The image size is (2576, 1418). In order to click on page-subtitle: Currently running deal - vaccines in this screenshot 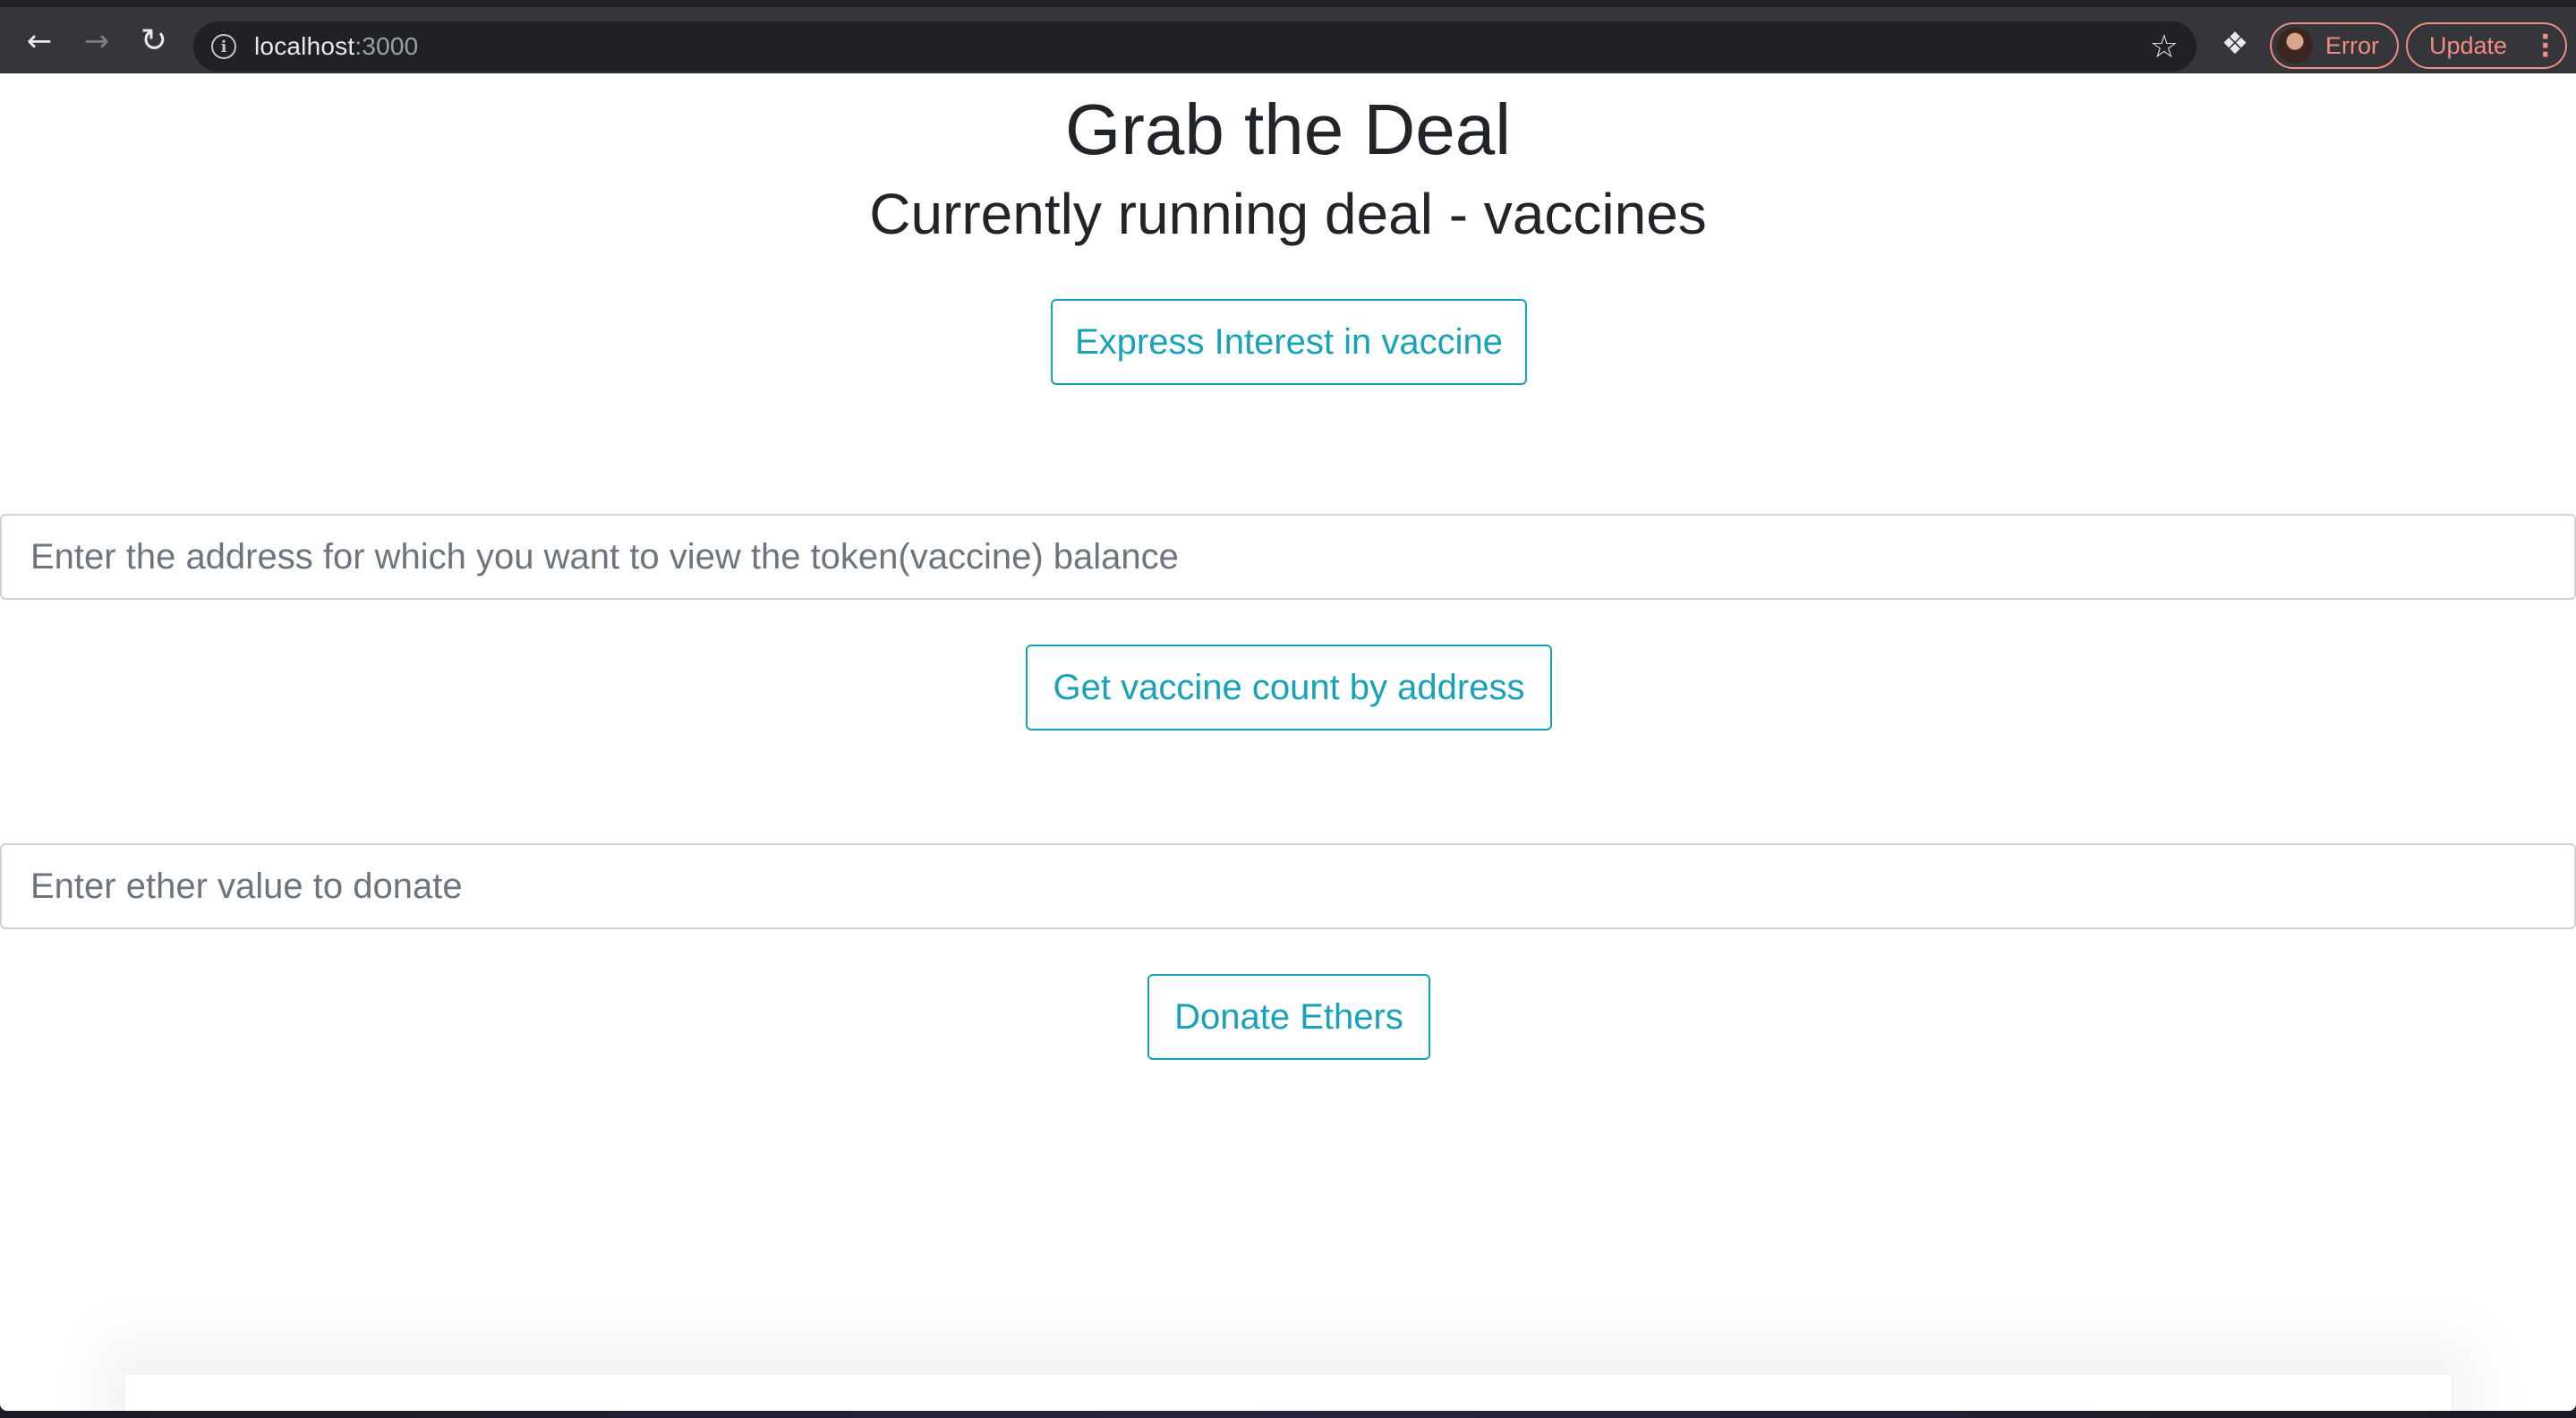, I will do `click(1288, 214)`.